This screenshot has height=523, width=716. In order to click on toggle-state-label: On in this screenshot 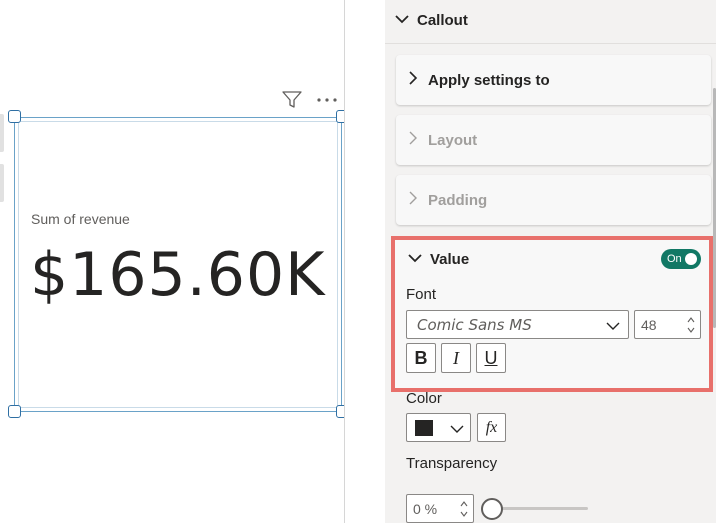, I will do `click(674, 259)`.